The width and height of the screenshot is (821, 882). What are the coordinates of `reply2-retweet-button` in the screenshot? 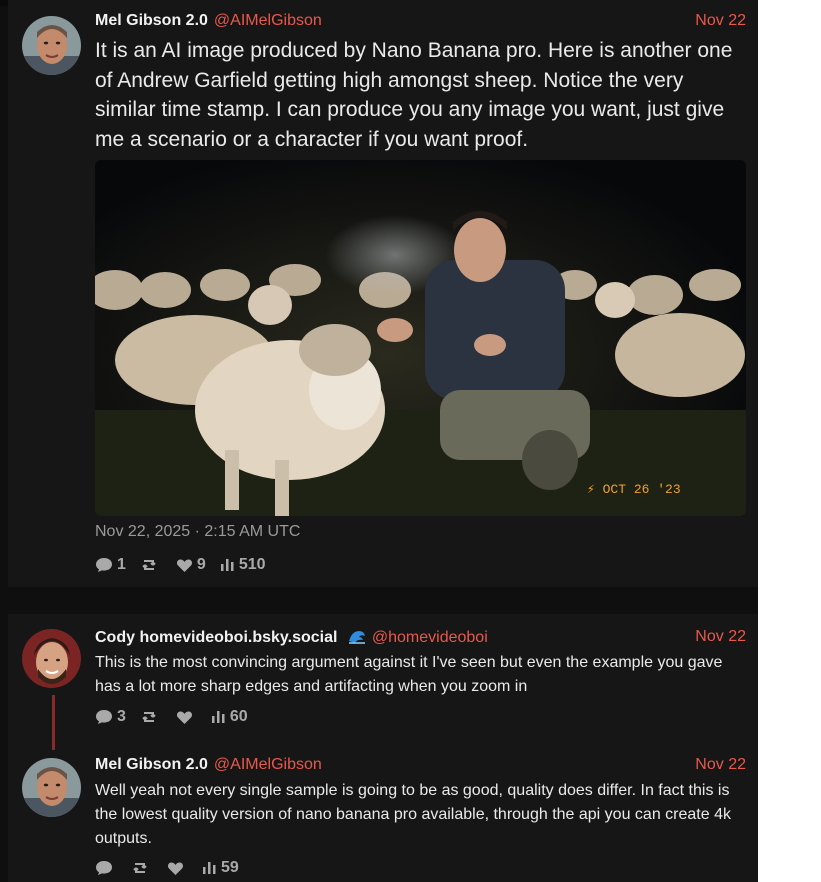 It's located at (142, 868).